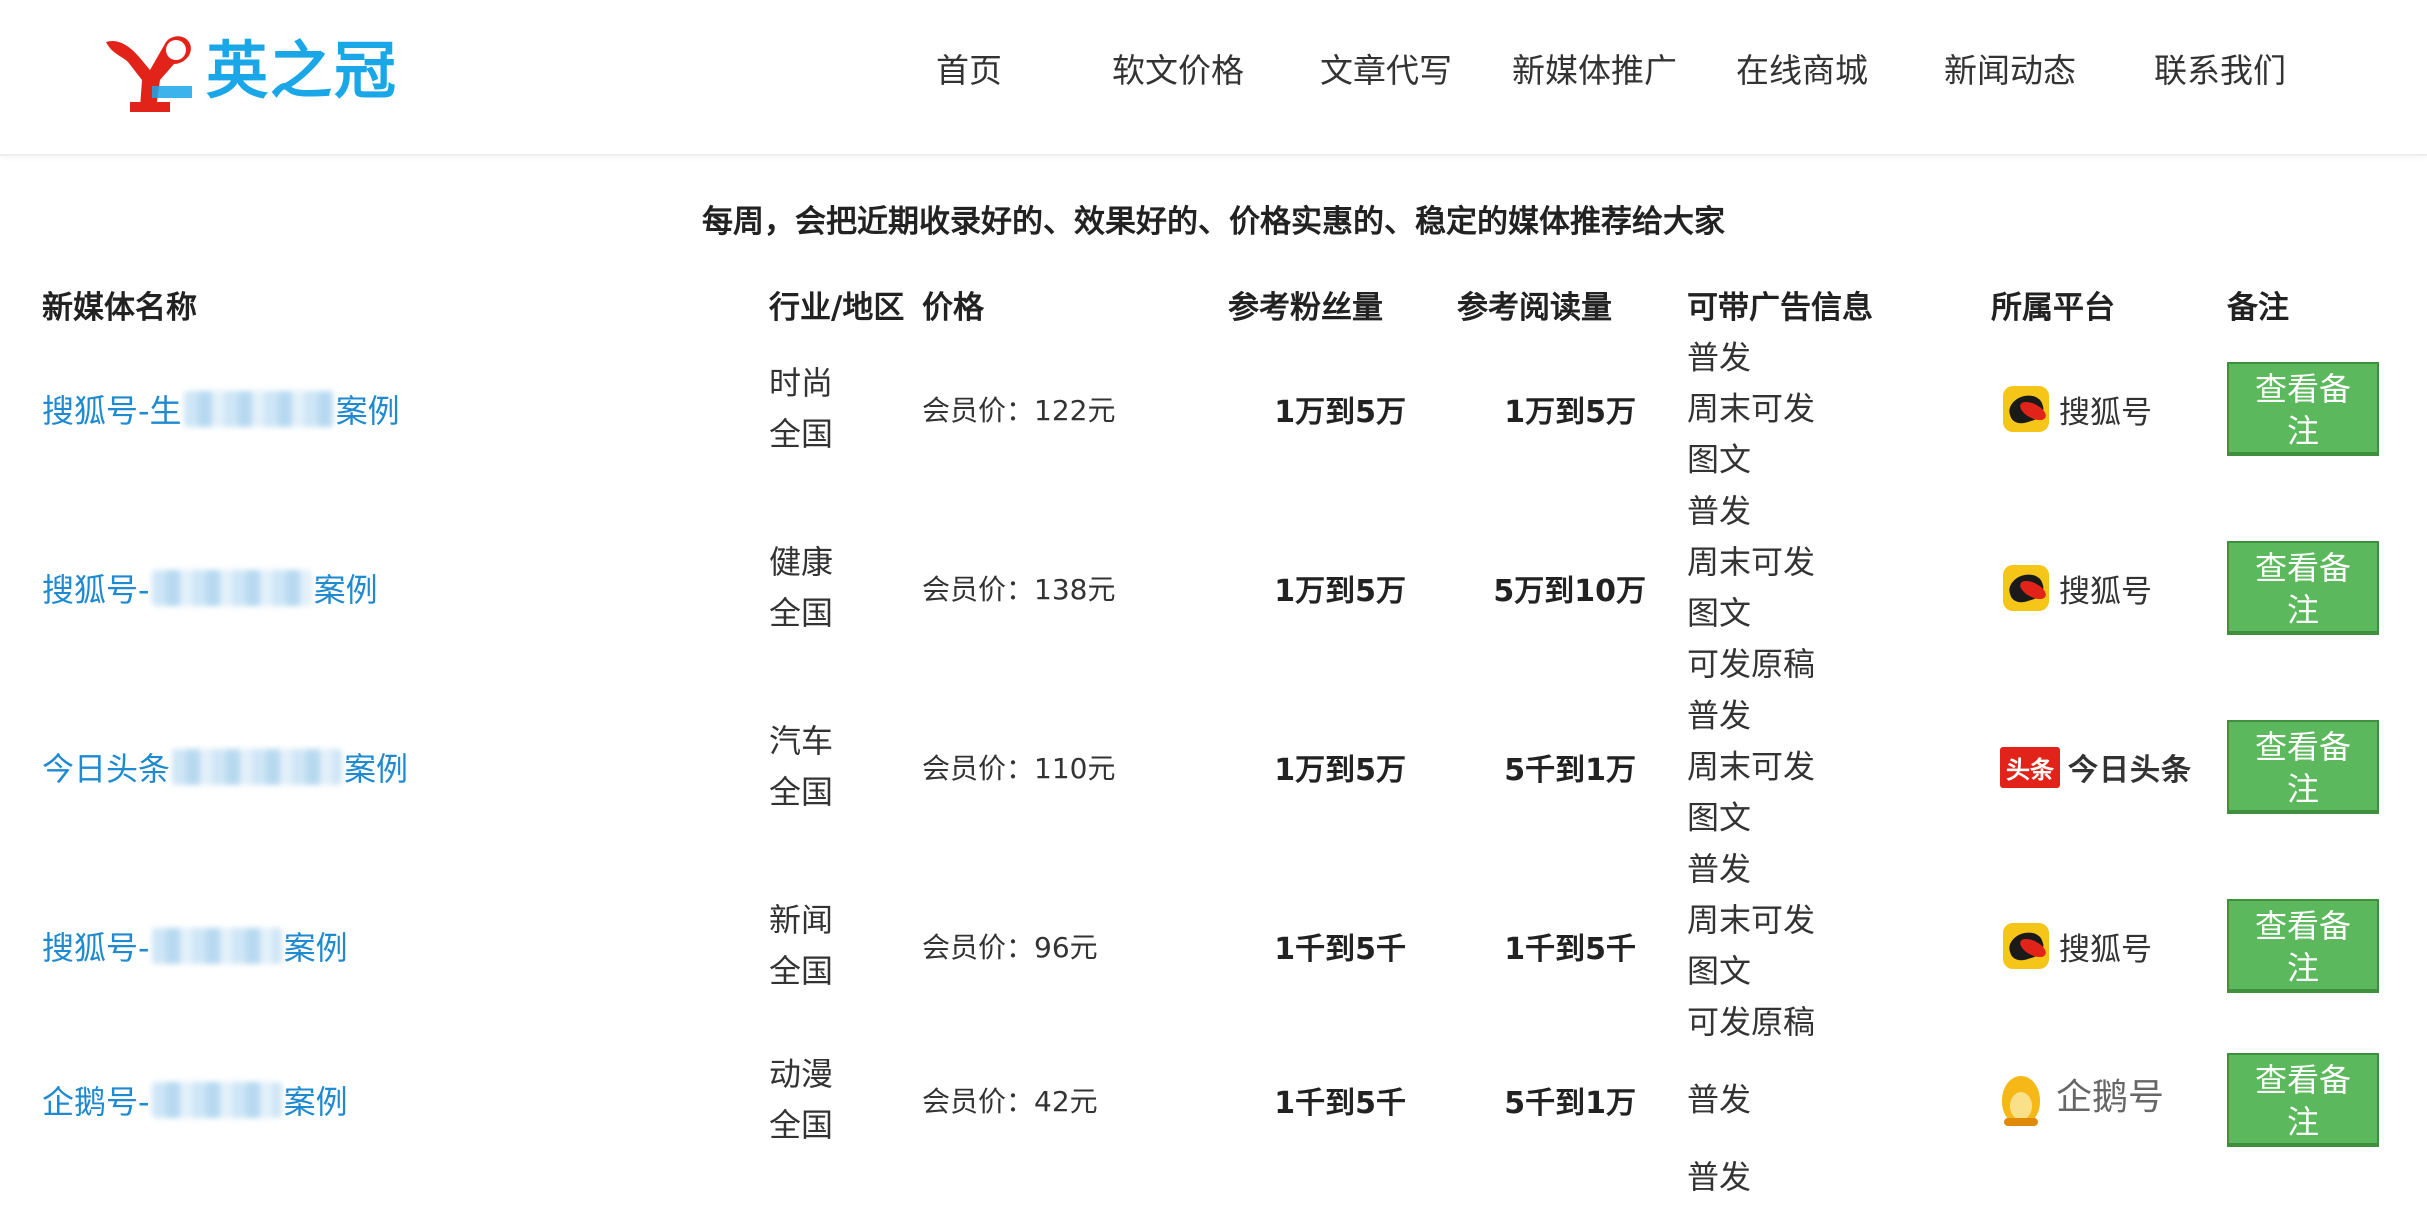  What do you see at coordinates (1569, 591) in the screenshot?
I see `read-count: 5万到10万` at bounding box center [1569, 591].